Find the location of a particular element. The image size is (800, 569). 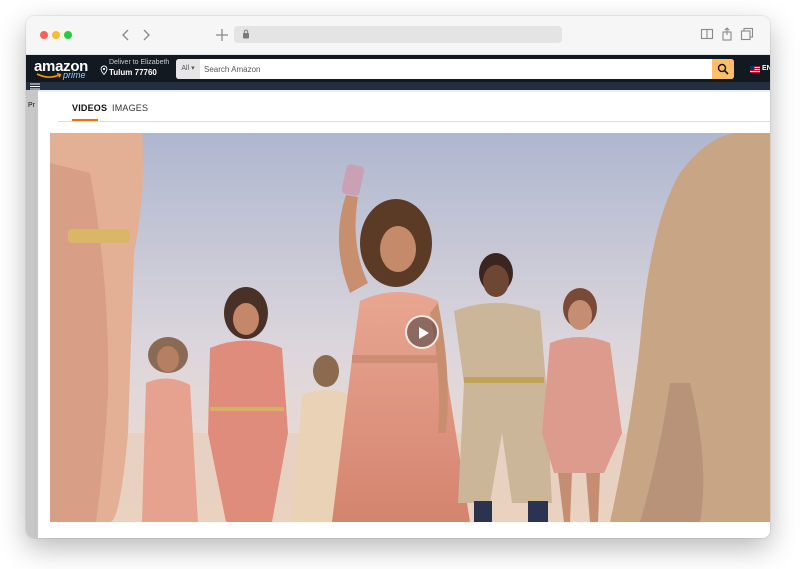

search-icon is located at coordinates (723, 69).